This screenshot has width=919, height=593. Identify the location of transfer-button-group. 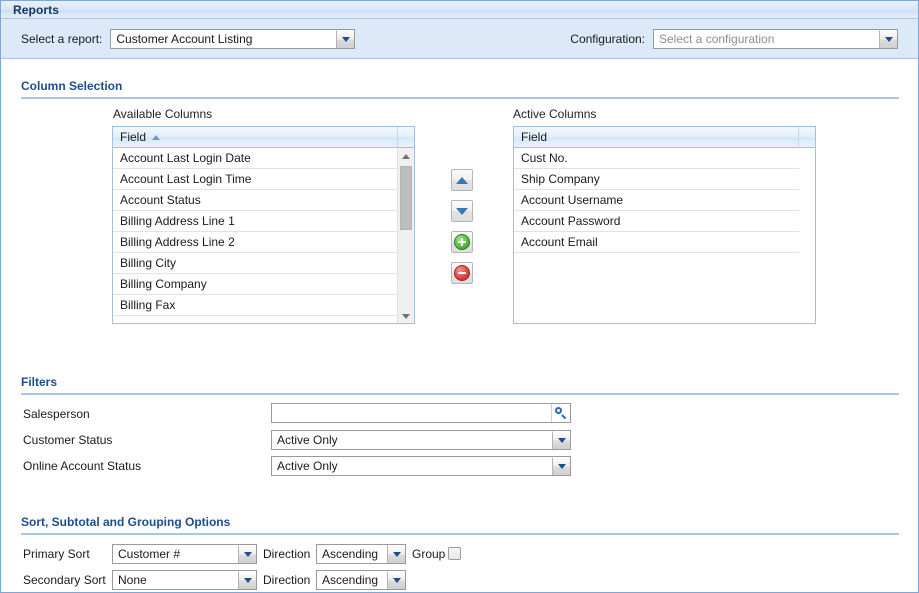
(462, 231).